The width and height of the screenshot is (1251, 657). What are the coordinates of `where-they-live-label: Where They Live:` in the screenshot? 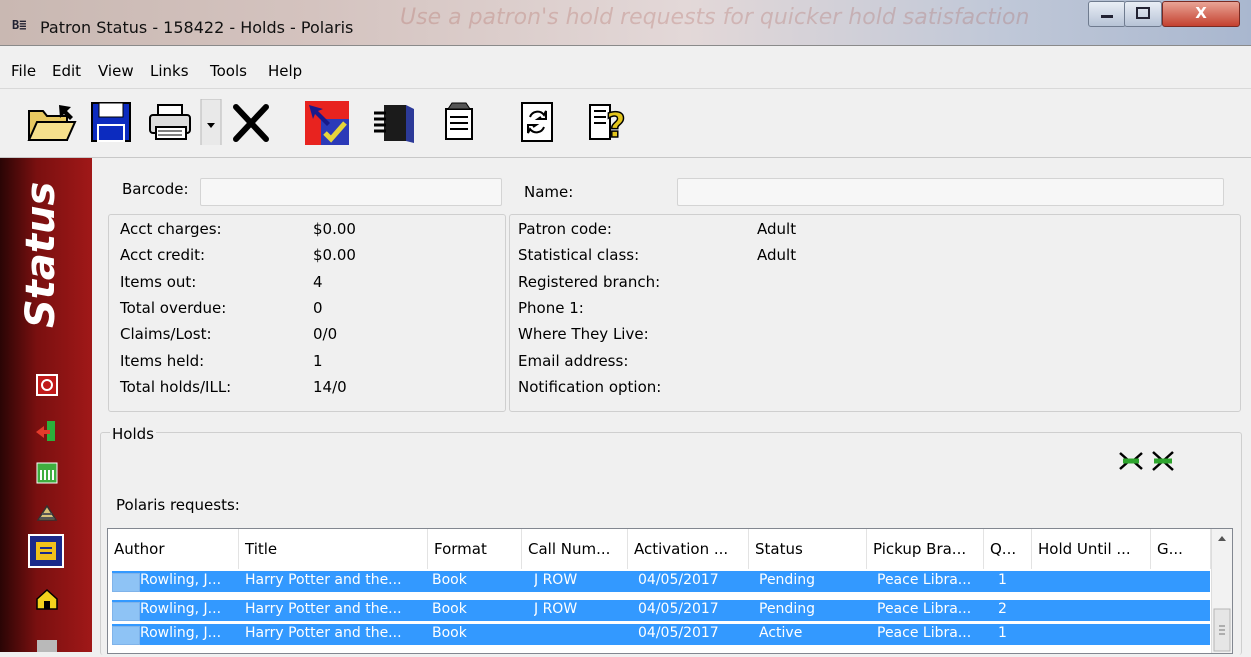 It's located at (583, 334).